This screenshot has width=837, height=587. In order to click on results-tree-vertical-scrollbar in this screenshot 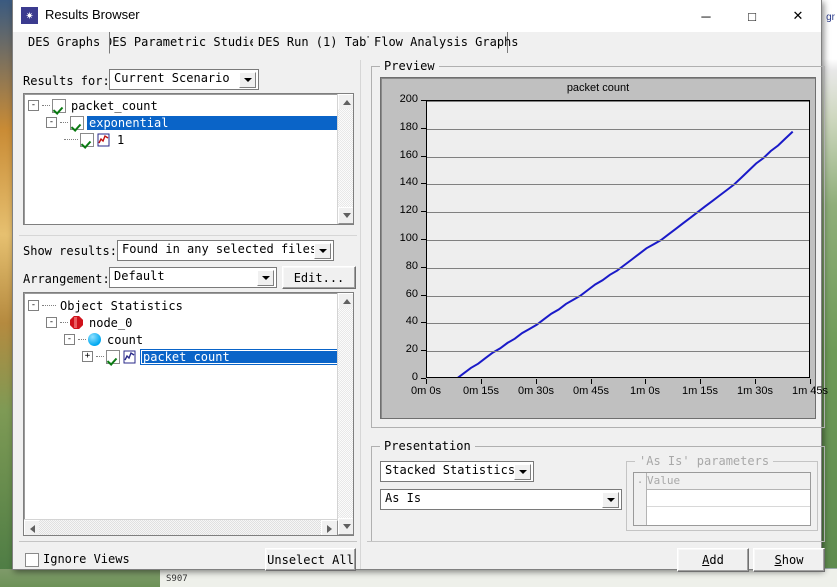, I will do `click(345, 159)`.